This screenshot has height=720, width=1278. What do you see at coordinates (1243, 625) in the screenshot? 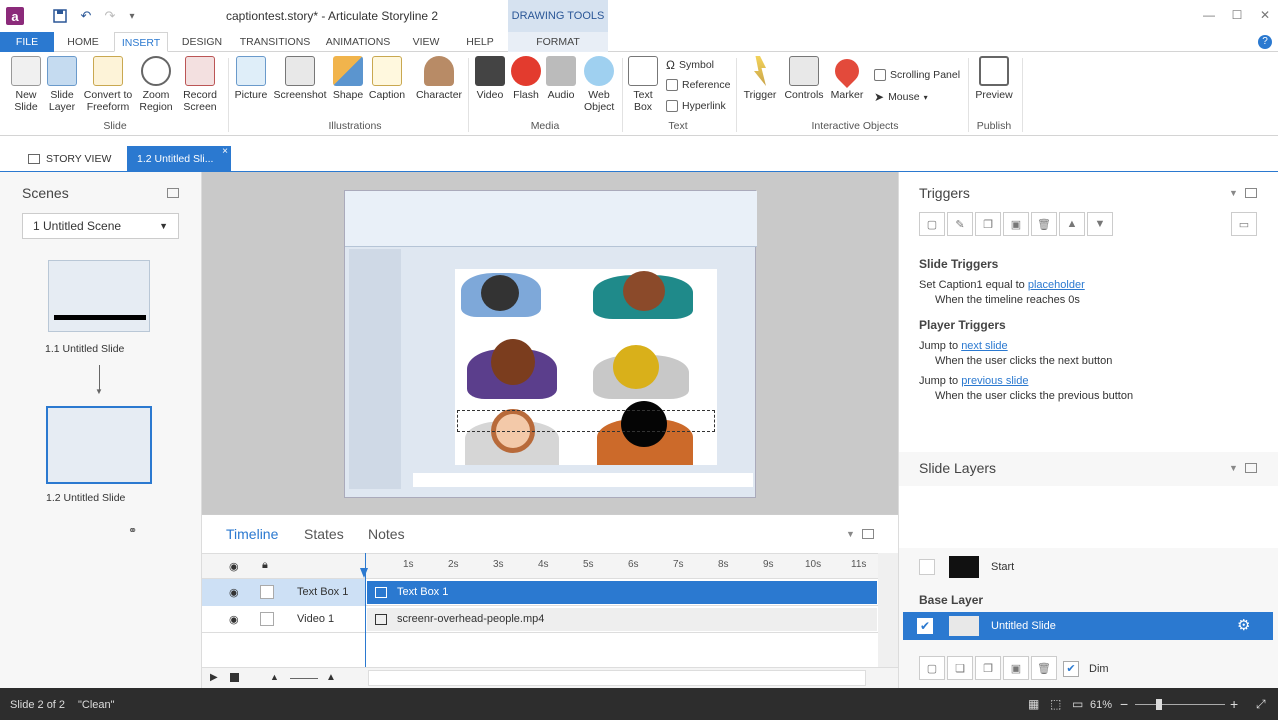
I see `gear-icon: ⚙` at bounding box center [1243, 625].